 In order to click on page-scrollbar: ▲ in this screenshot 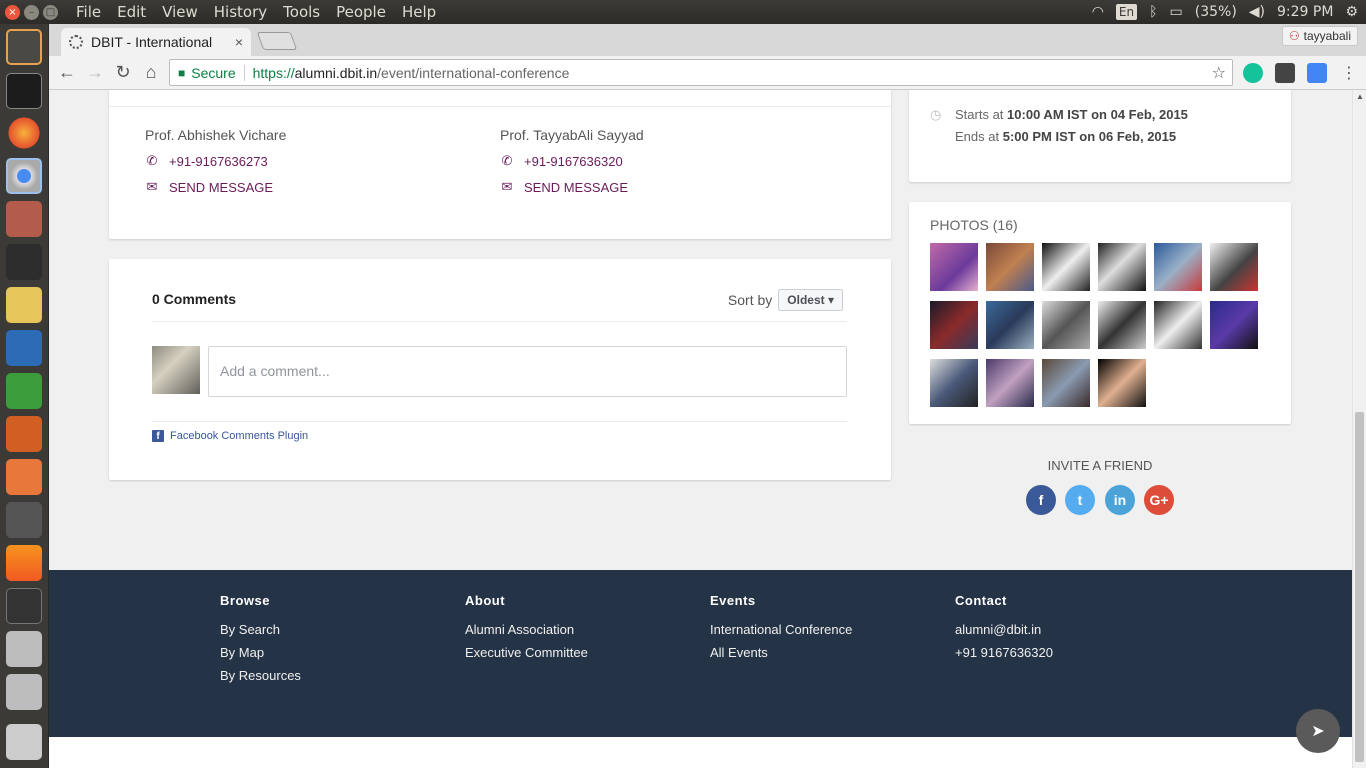, I will do `click(1359, 429)`.